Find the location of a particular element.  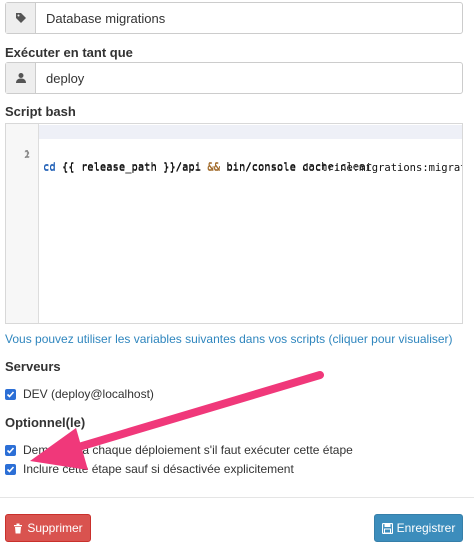

save-button: Enregistrer is located at coordinates (418, 528).